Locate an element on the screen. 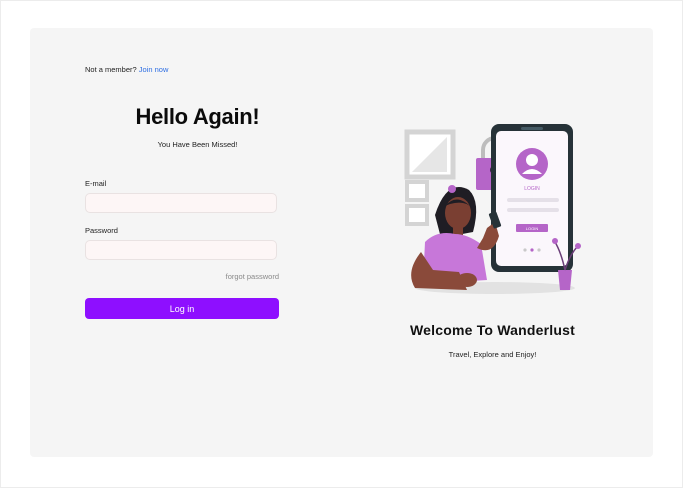 This screenshot has width=683, height=488. signup-prompt: Not a member? Join now is located at coordinates (126, 69).